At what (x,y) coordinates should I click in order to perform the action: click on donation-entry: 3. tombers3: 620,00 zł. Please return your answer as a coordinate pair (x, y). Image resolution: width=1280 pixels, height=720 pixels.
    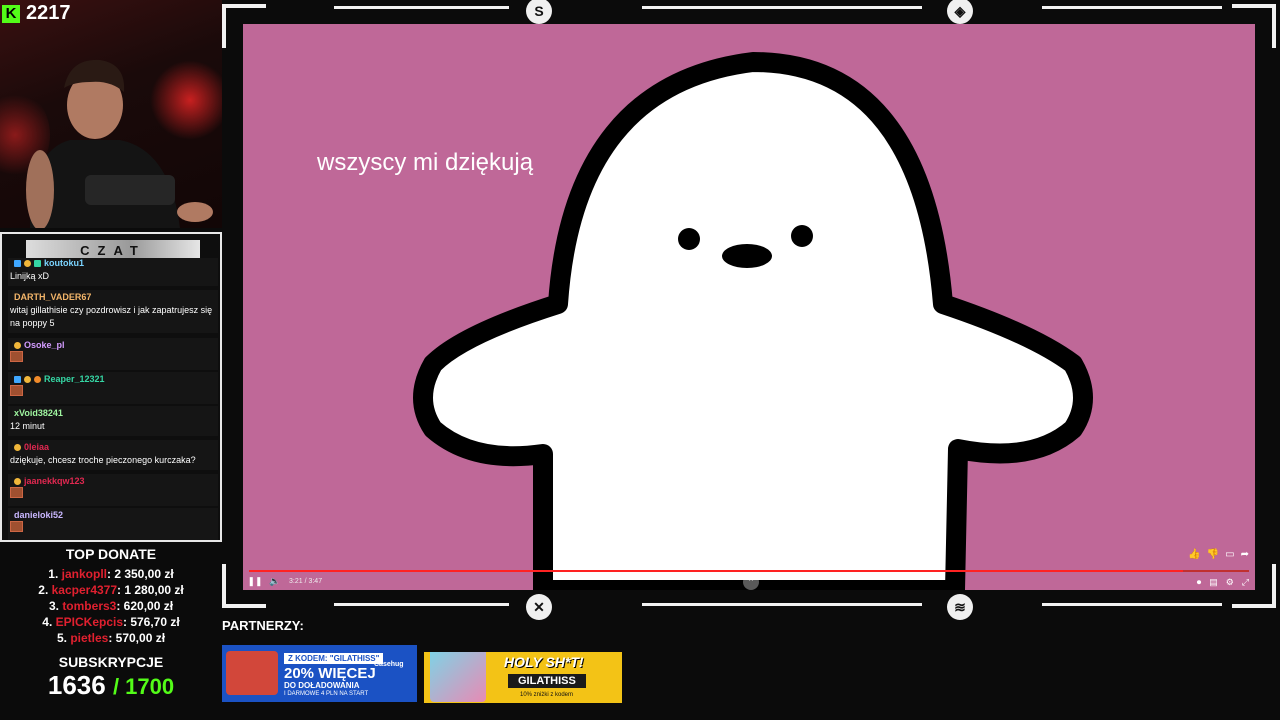
    Looking at the image, I should click on (111, 606).